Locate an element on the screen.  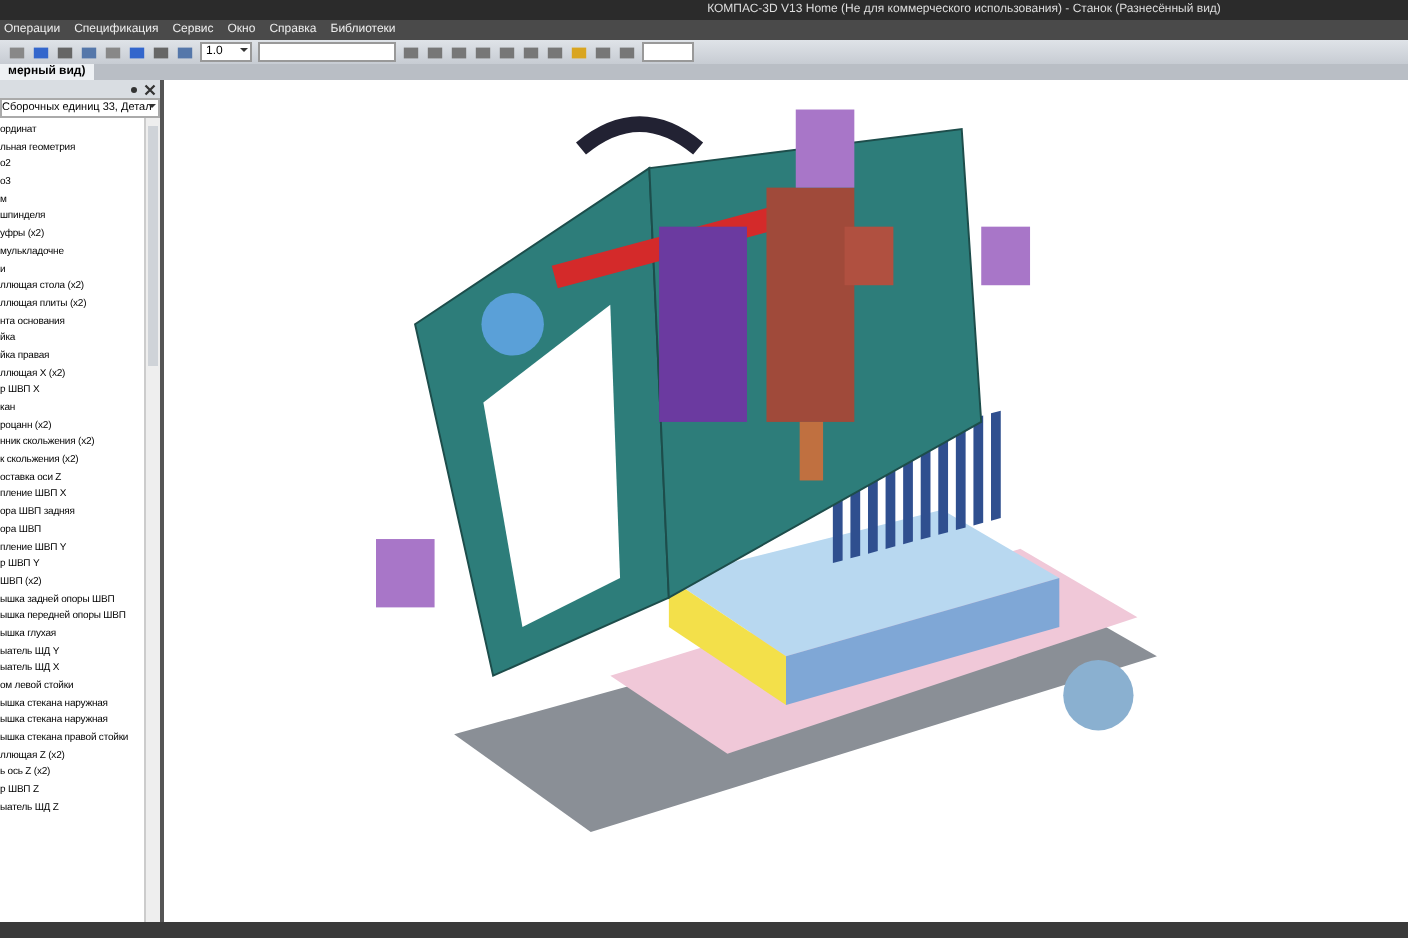
view-dropdown is located at coordinates (327, 52).